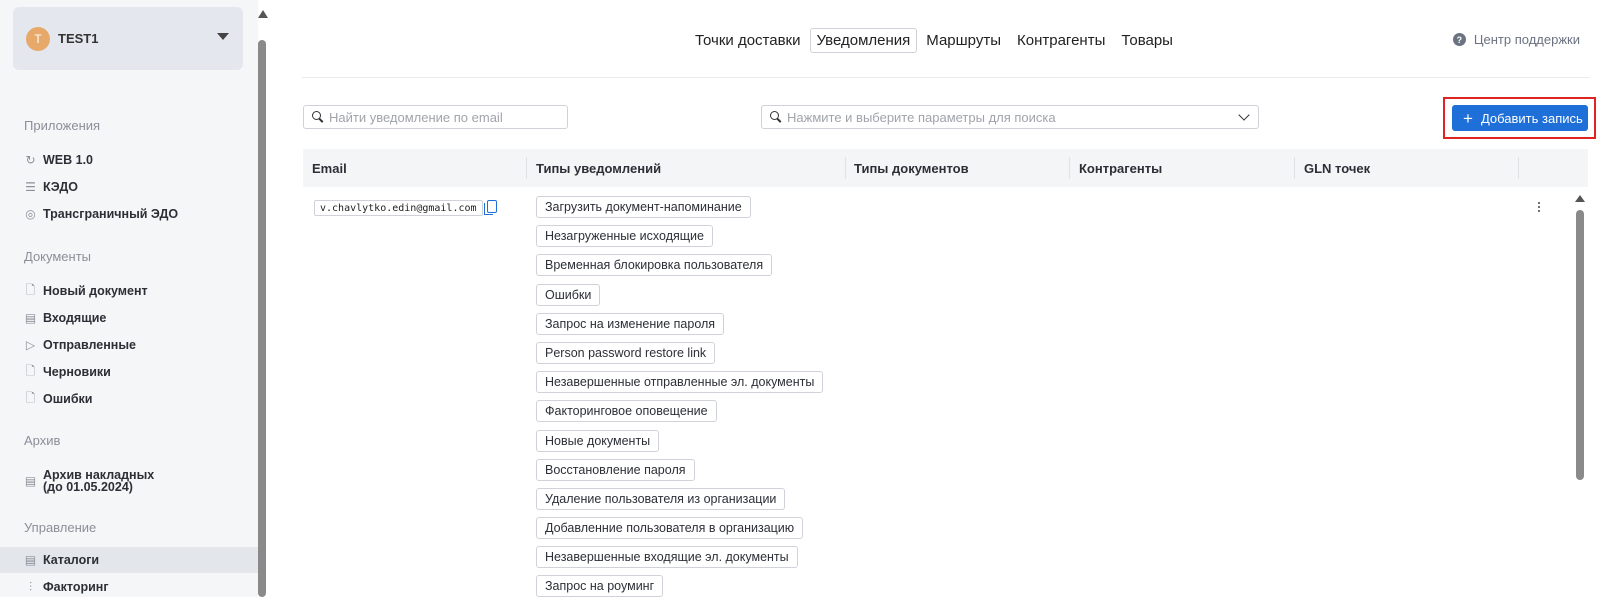  What do you see at coordinates (1244, 115) in the screenshot?
I see `chevron-down-icon` at bounding box center [1244, 115].